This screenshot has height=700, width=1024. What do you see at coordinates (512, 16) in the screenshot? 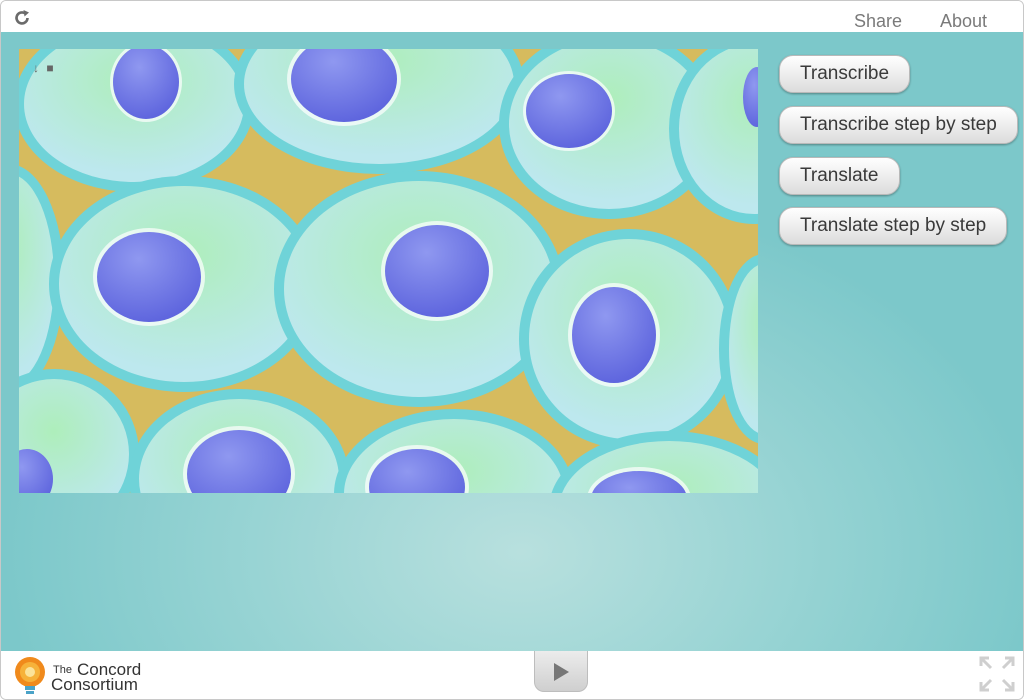
I see `top-bar: Share About` at bounding box center [512, 16].